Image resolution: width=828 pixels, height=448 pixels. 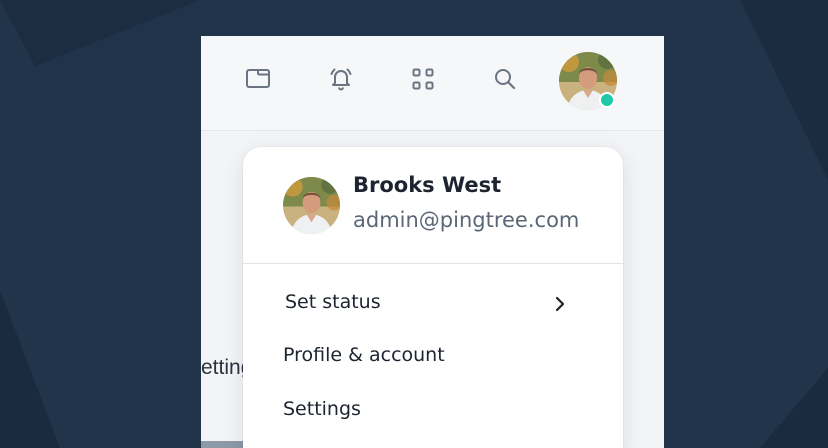 I want to click on user-avatar-button, so click(x=588, y=81).